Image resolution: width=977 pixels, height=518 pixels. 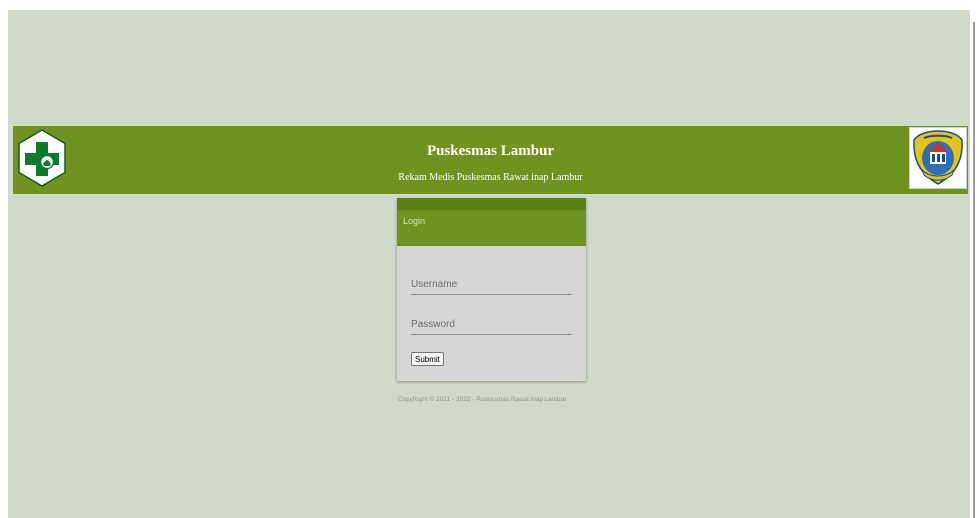 What do you see at coordinates (414, 221) in the screenshot?
I see `login-title: Login` at bounding box center [414, 221].